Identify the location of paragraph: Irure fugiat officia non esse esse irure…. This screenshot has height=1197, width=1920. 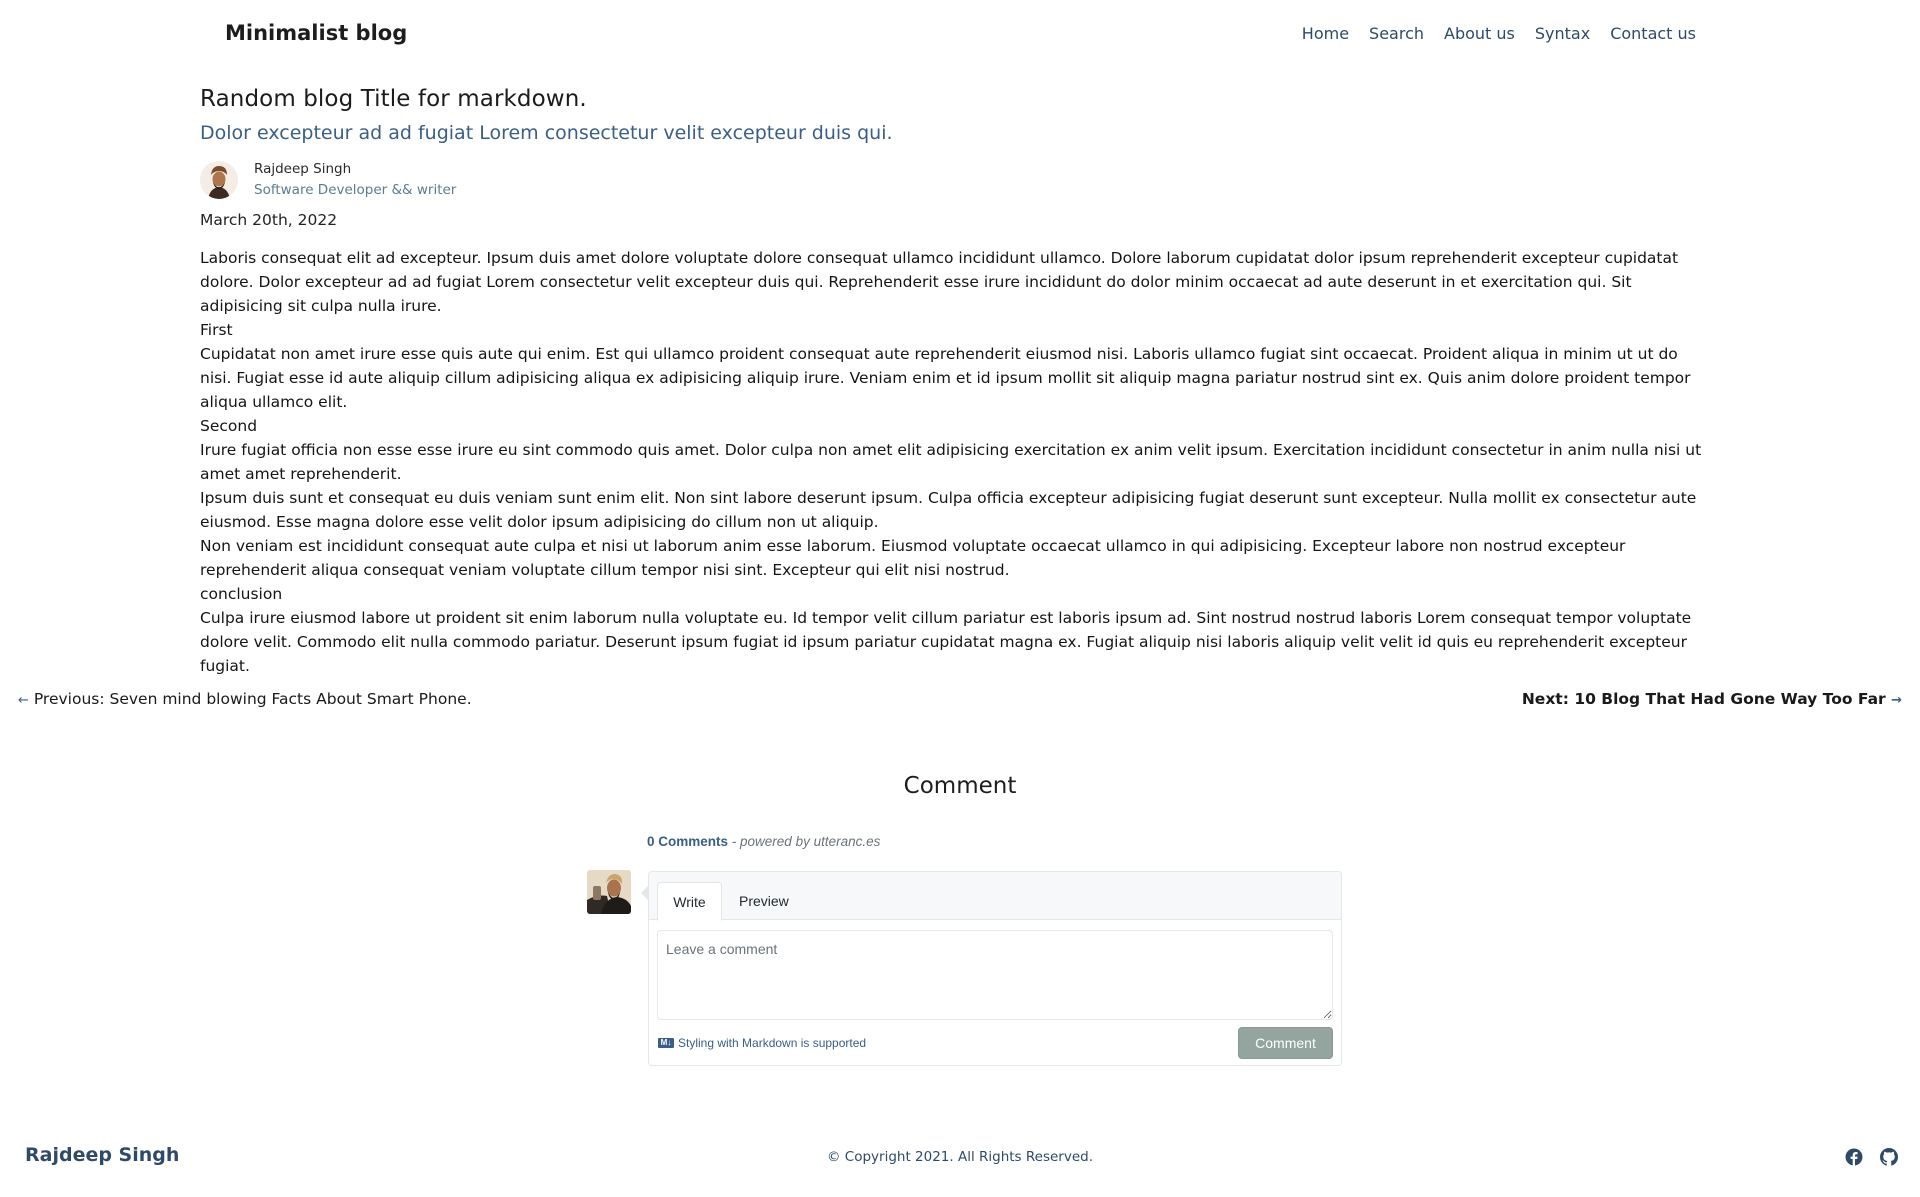
(951, 462).